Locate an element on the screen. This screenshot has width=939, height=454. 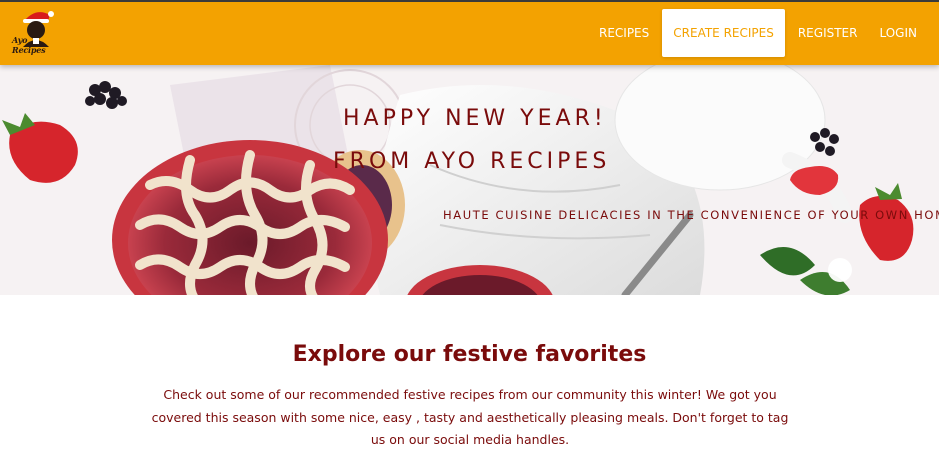
hero-title-line2: FROM AYO RECIPES is located at coordinates (472, 161).